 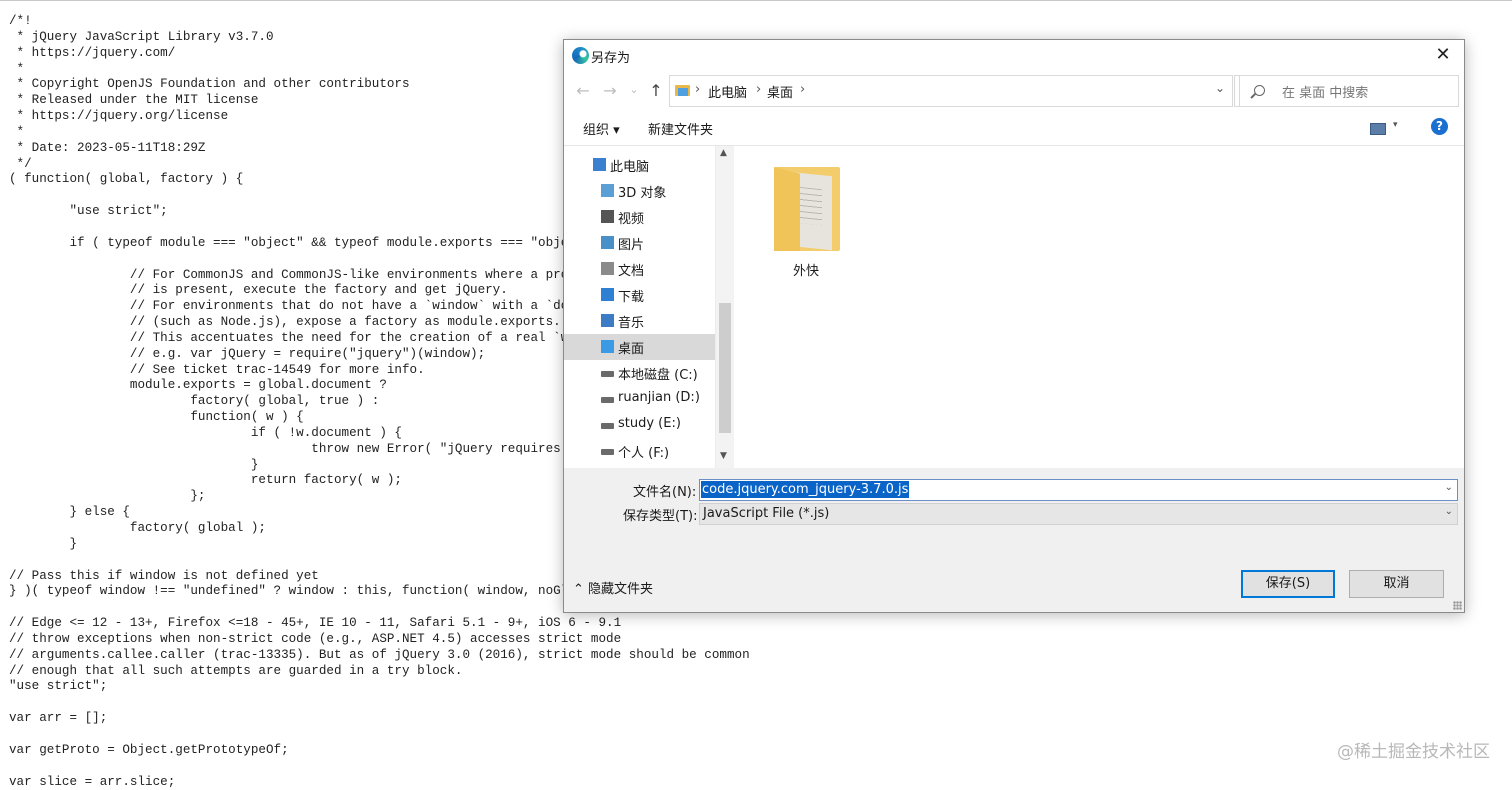 I want to click on breadcrumb-this-pc: 此电脑, so click(x=727, y=91).